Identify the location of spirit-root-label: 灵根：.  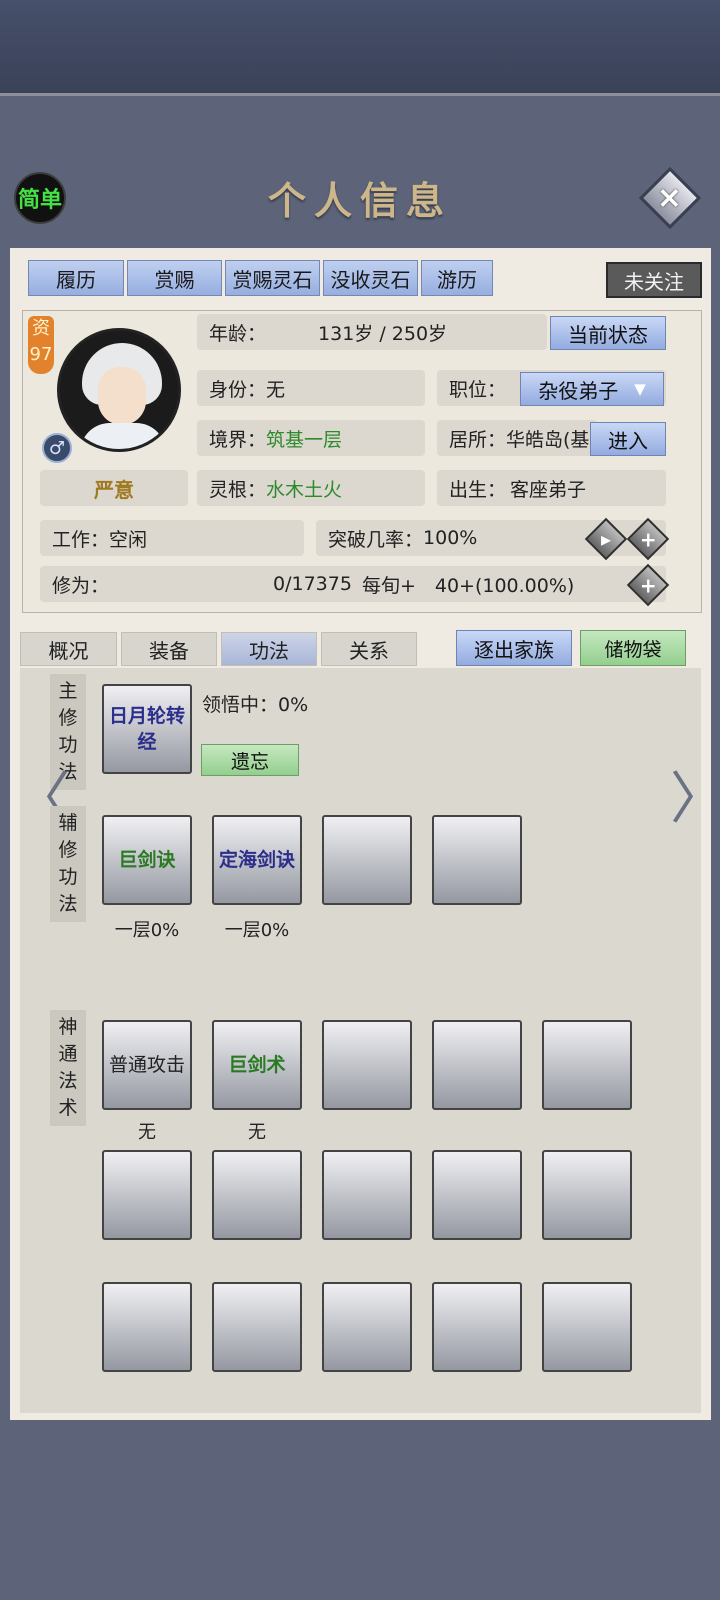
(238, 489).